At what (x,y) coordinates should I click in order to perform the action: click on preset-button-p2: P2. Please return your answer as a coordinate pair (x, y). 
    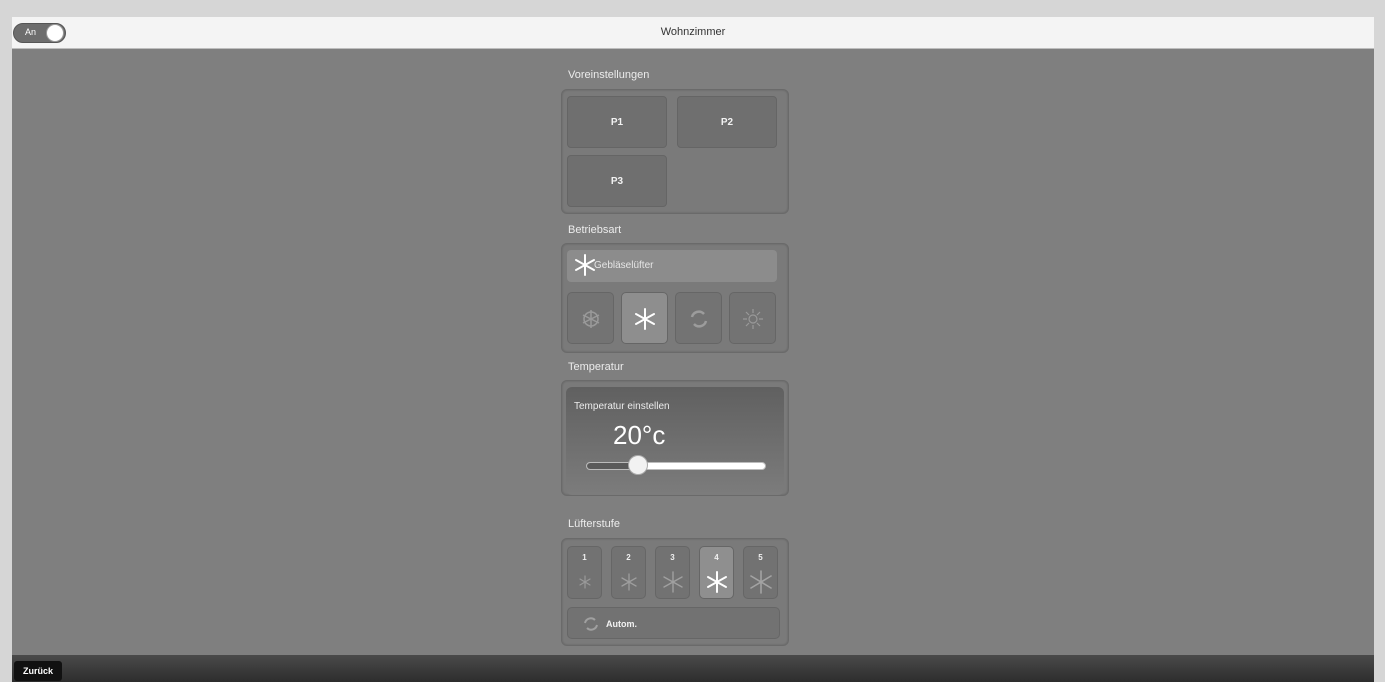
    Looking at the image, I should click on (727, 122).